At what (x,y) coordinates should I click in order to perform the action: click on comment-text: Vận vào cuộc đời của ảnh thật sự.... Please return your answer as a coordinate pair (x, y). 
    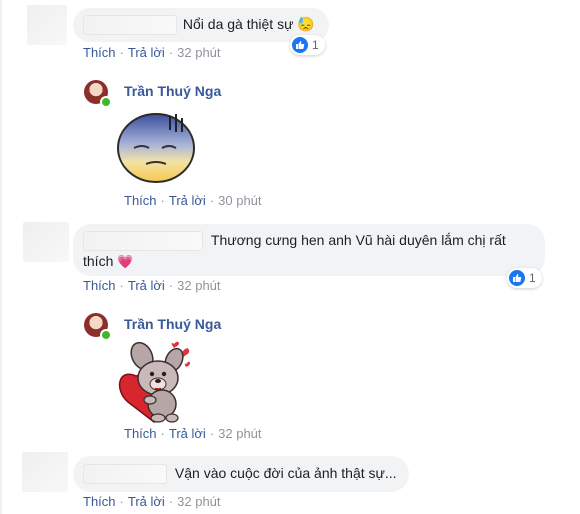
    Looking at the image, I should click on (285, 473).